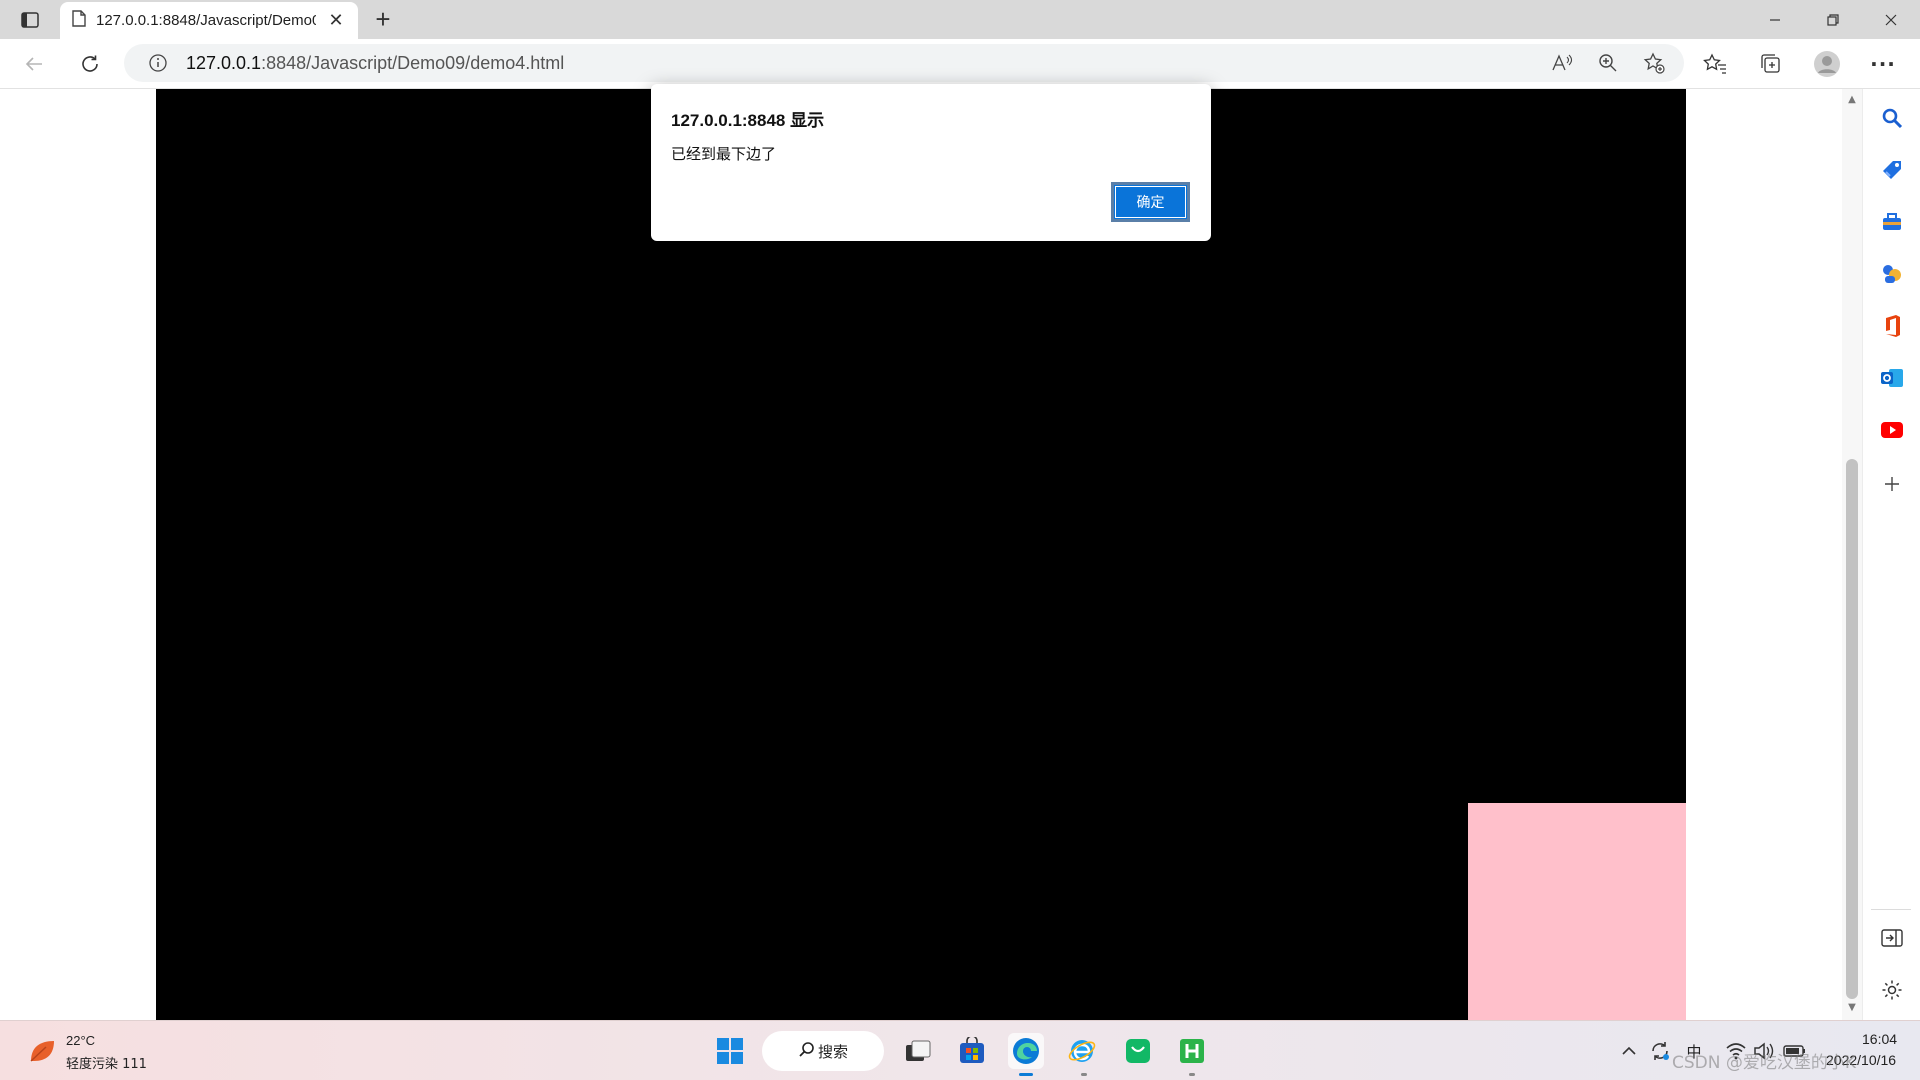 The height and width of the screenshot is (1080, 1920). What do you see at coordinates (224, 63) in the screenshot?
I see `url-host: 127.0.0.1` at bounding box center [224, 63].